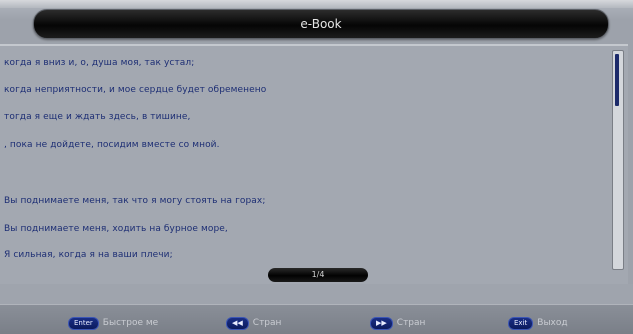 The image size is (633, 334). What do you see at coordinates (617, 80) in the screenshot?
I see `scrollbar-thumb` at bounding box center [617, 80].